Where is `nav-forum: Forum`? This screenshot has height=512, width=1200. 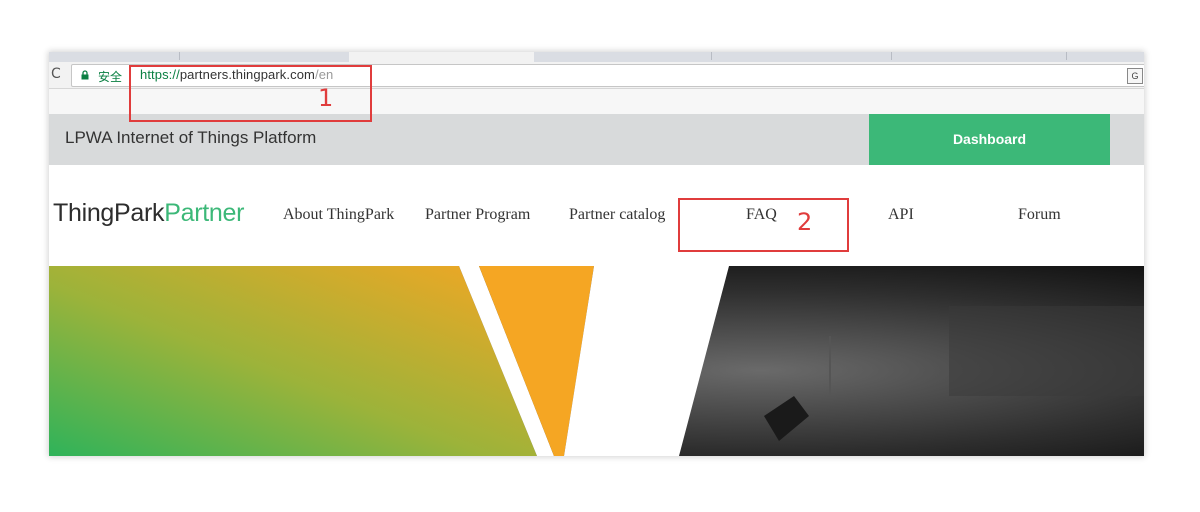 nav-forum: Forum is located at coordinates (1039, 215).